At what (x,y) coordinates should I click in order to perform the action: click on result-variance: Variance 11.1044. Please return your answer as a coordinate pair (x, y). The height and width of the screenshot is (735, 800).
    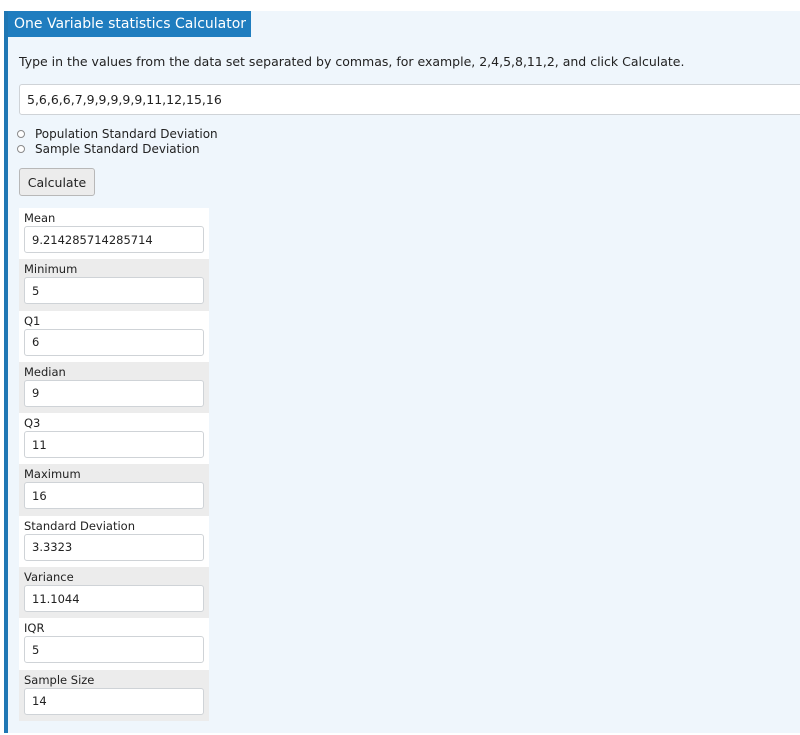
    Looking at the image, I should click on (114, 593).